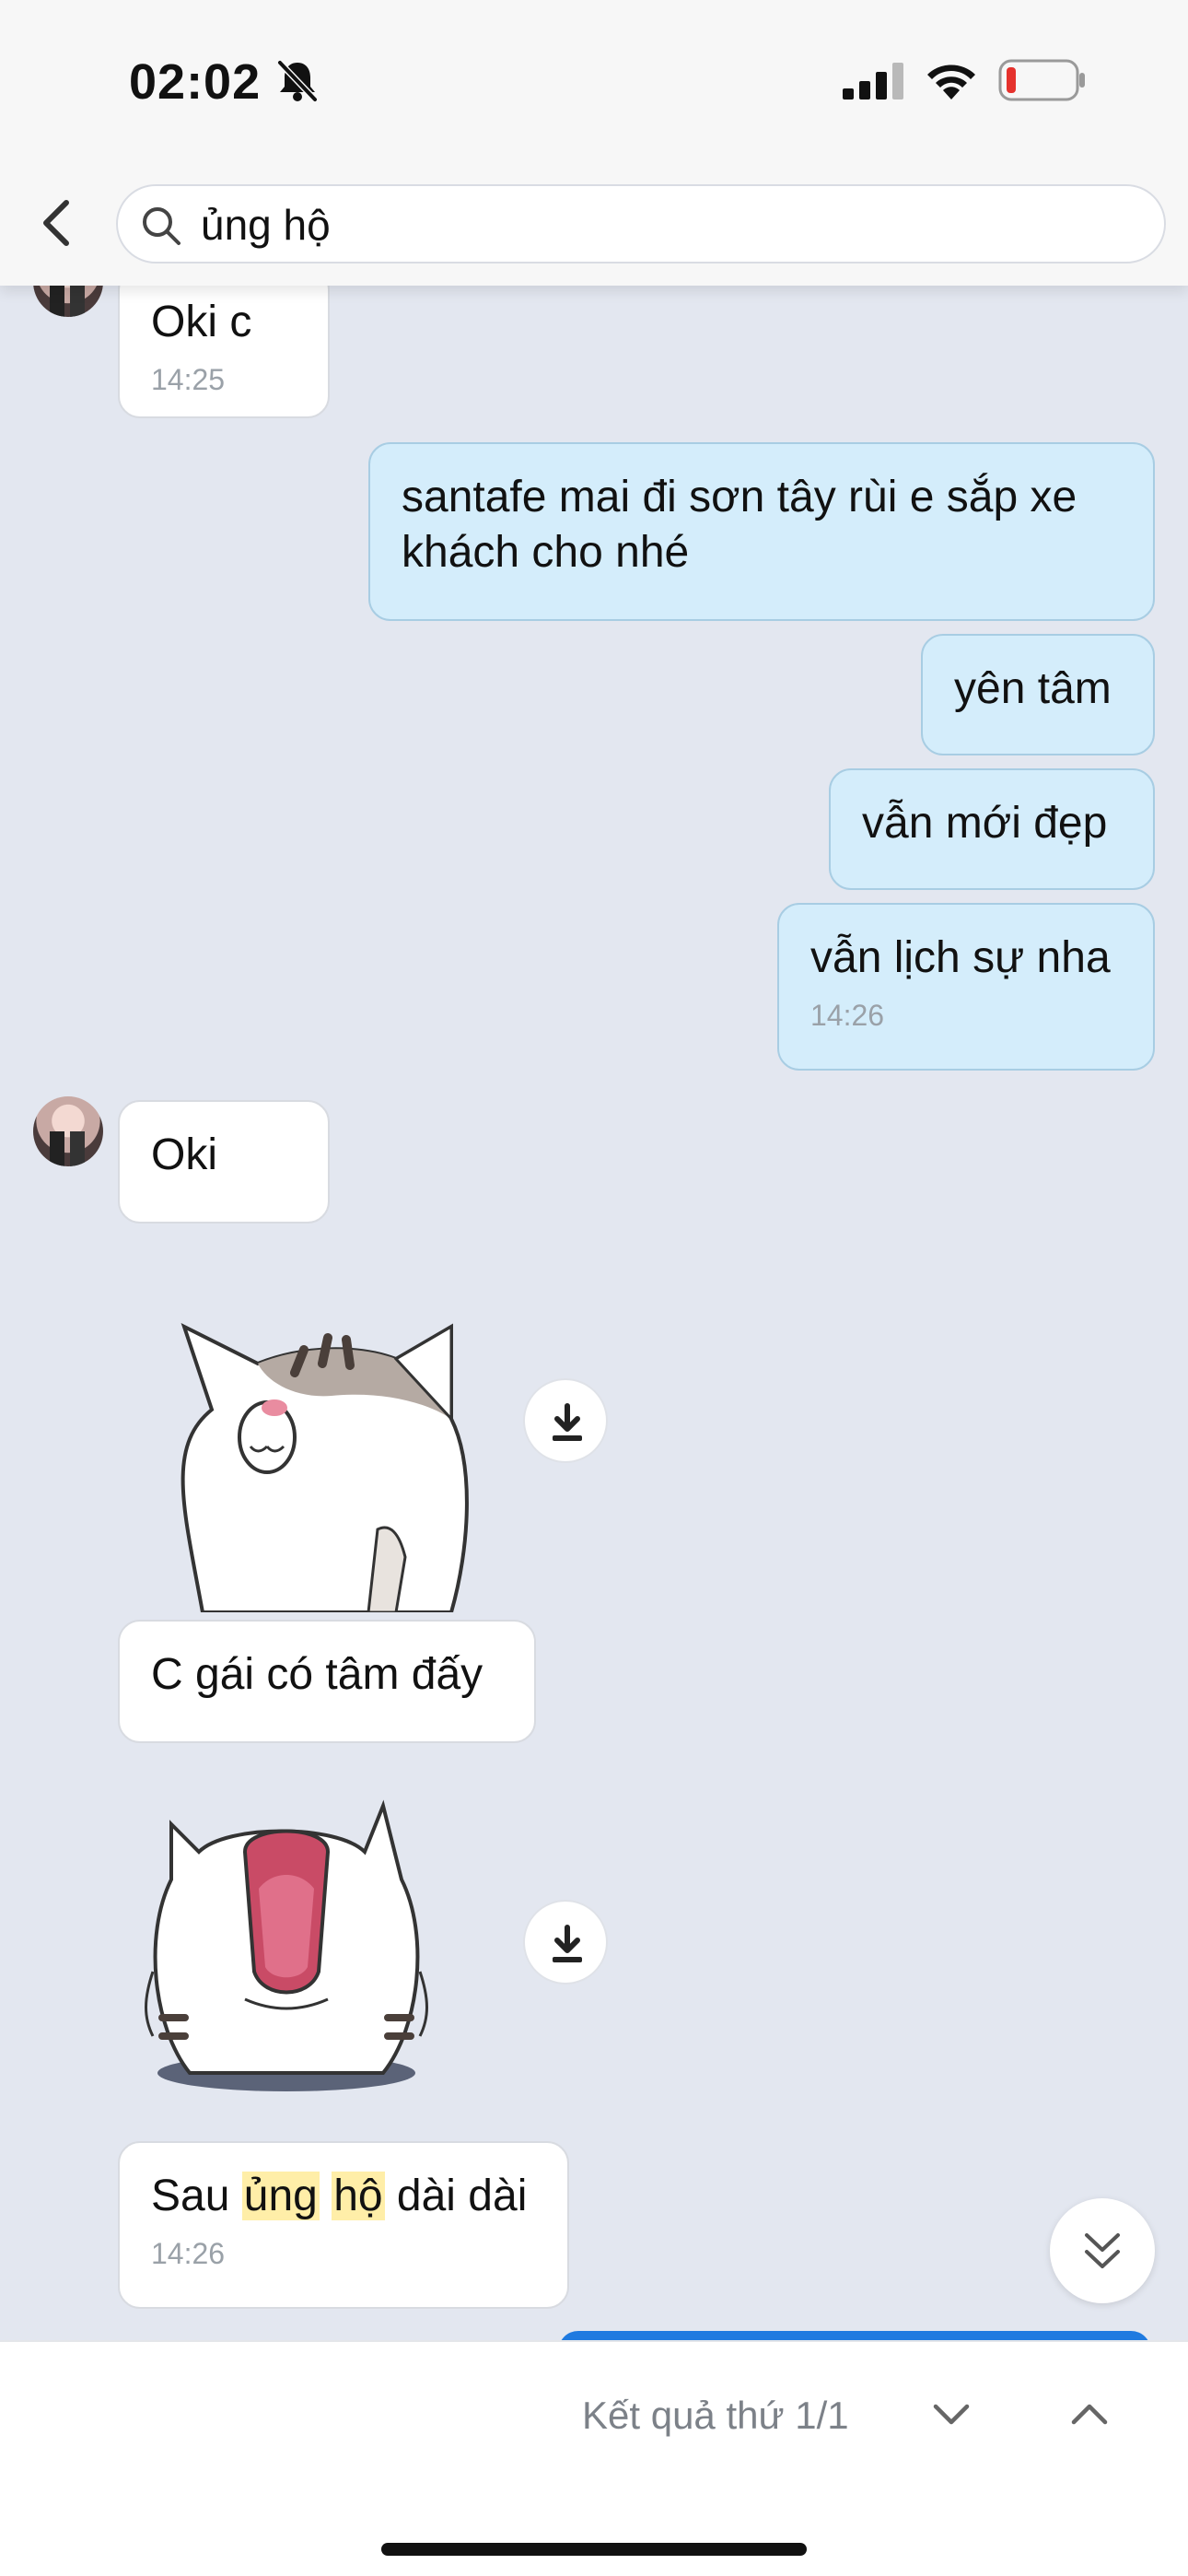 This screenshot has height=2576, width=1188. I want to click on signal-icon, so click(873, 81).